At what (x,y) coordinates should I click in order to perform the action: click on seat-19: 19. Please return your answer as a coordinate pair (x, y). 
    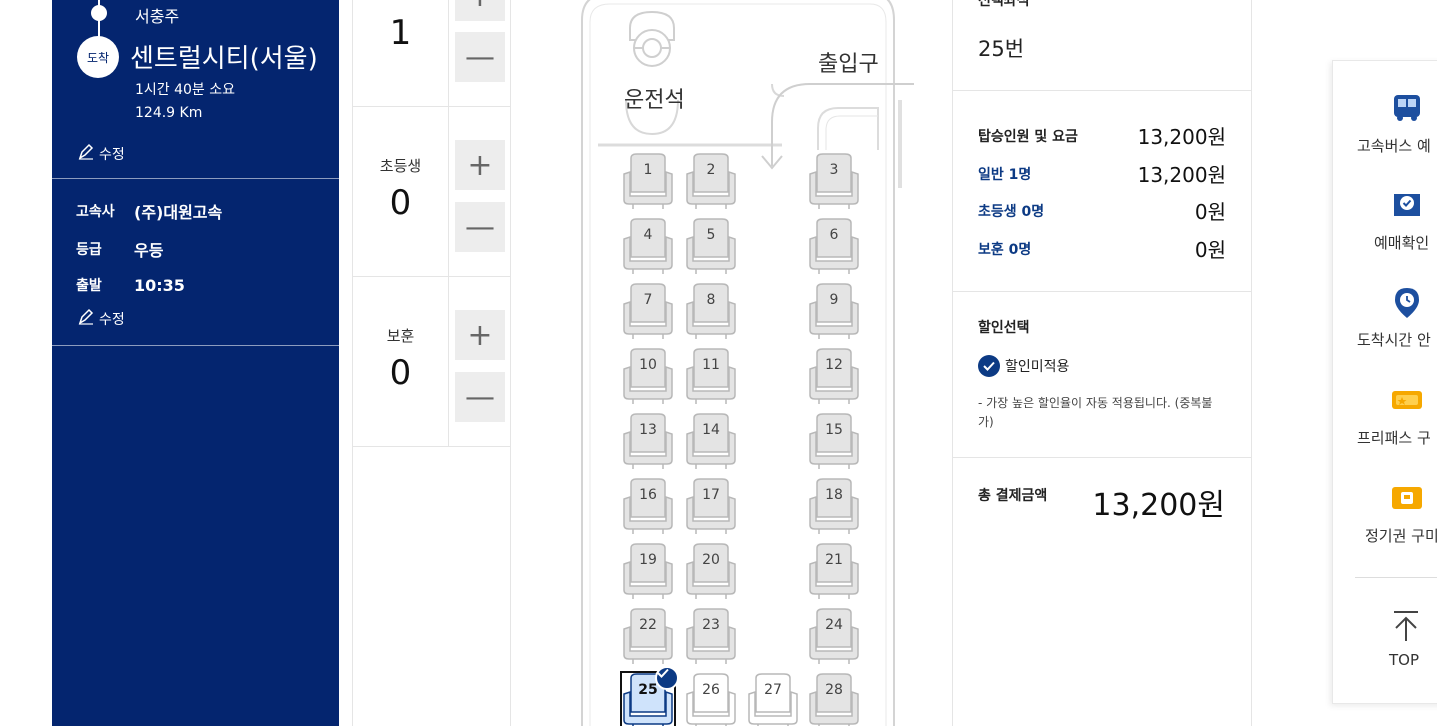
    Looking at the image, I should click on (648, 571).